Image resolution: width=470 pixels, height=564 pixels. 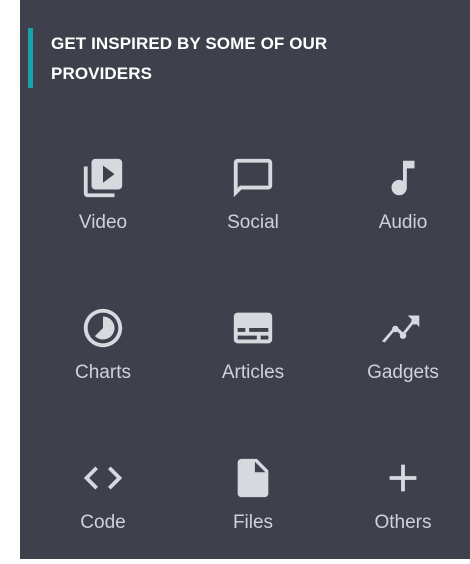 What do you see at coordinates (253, 328) in the screenshot?
I see `subtitles-icon` at bounding box center [253, 328].